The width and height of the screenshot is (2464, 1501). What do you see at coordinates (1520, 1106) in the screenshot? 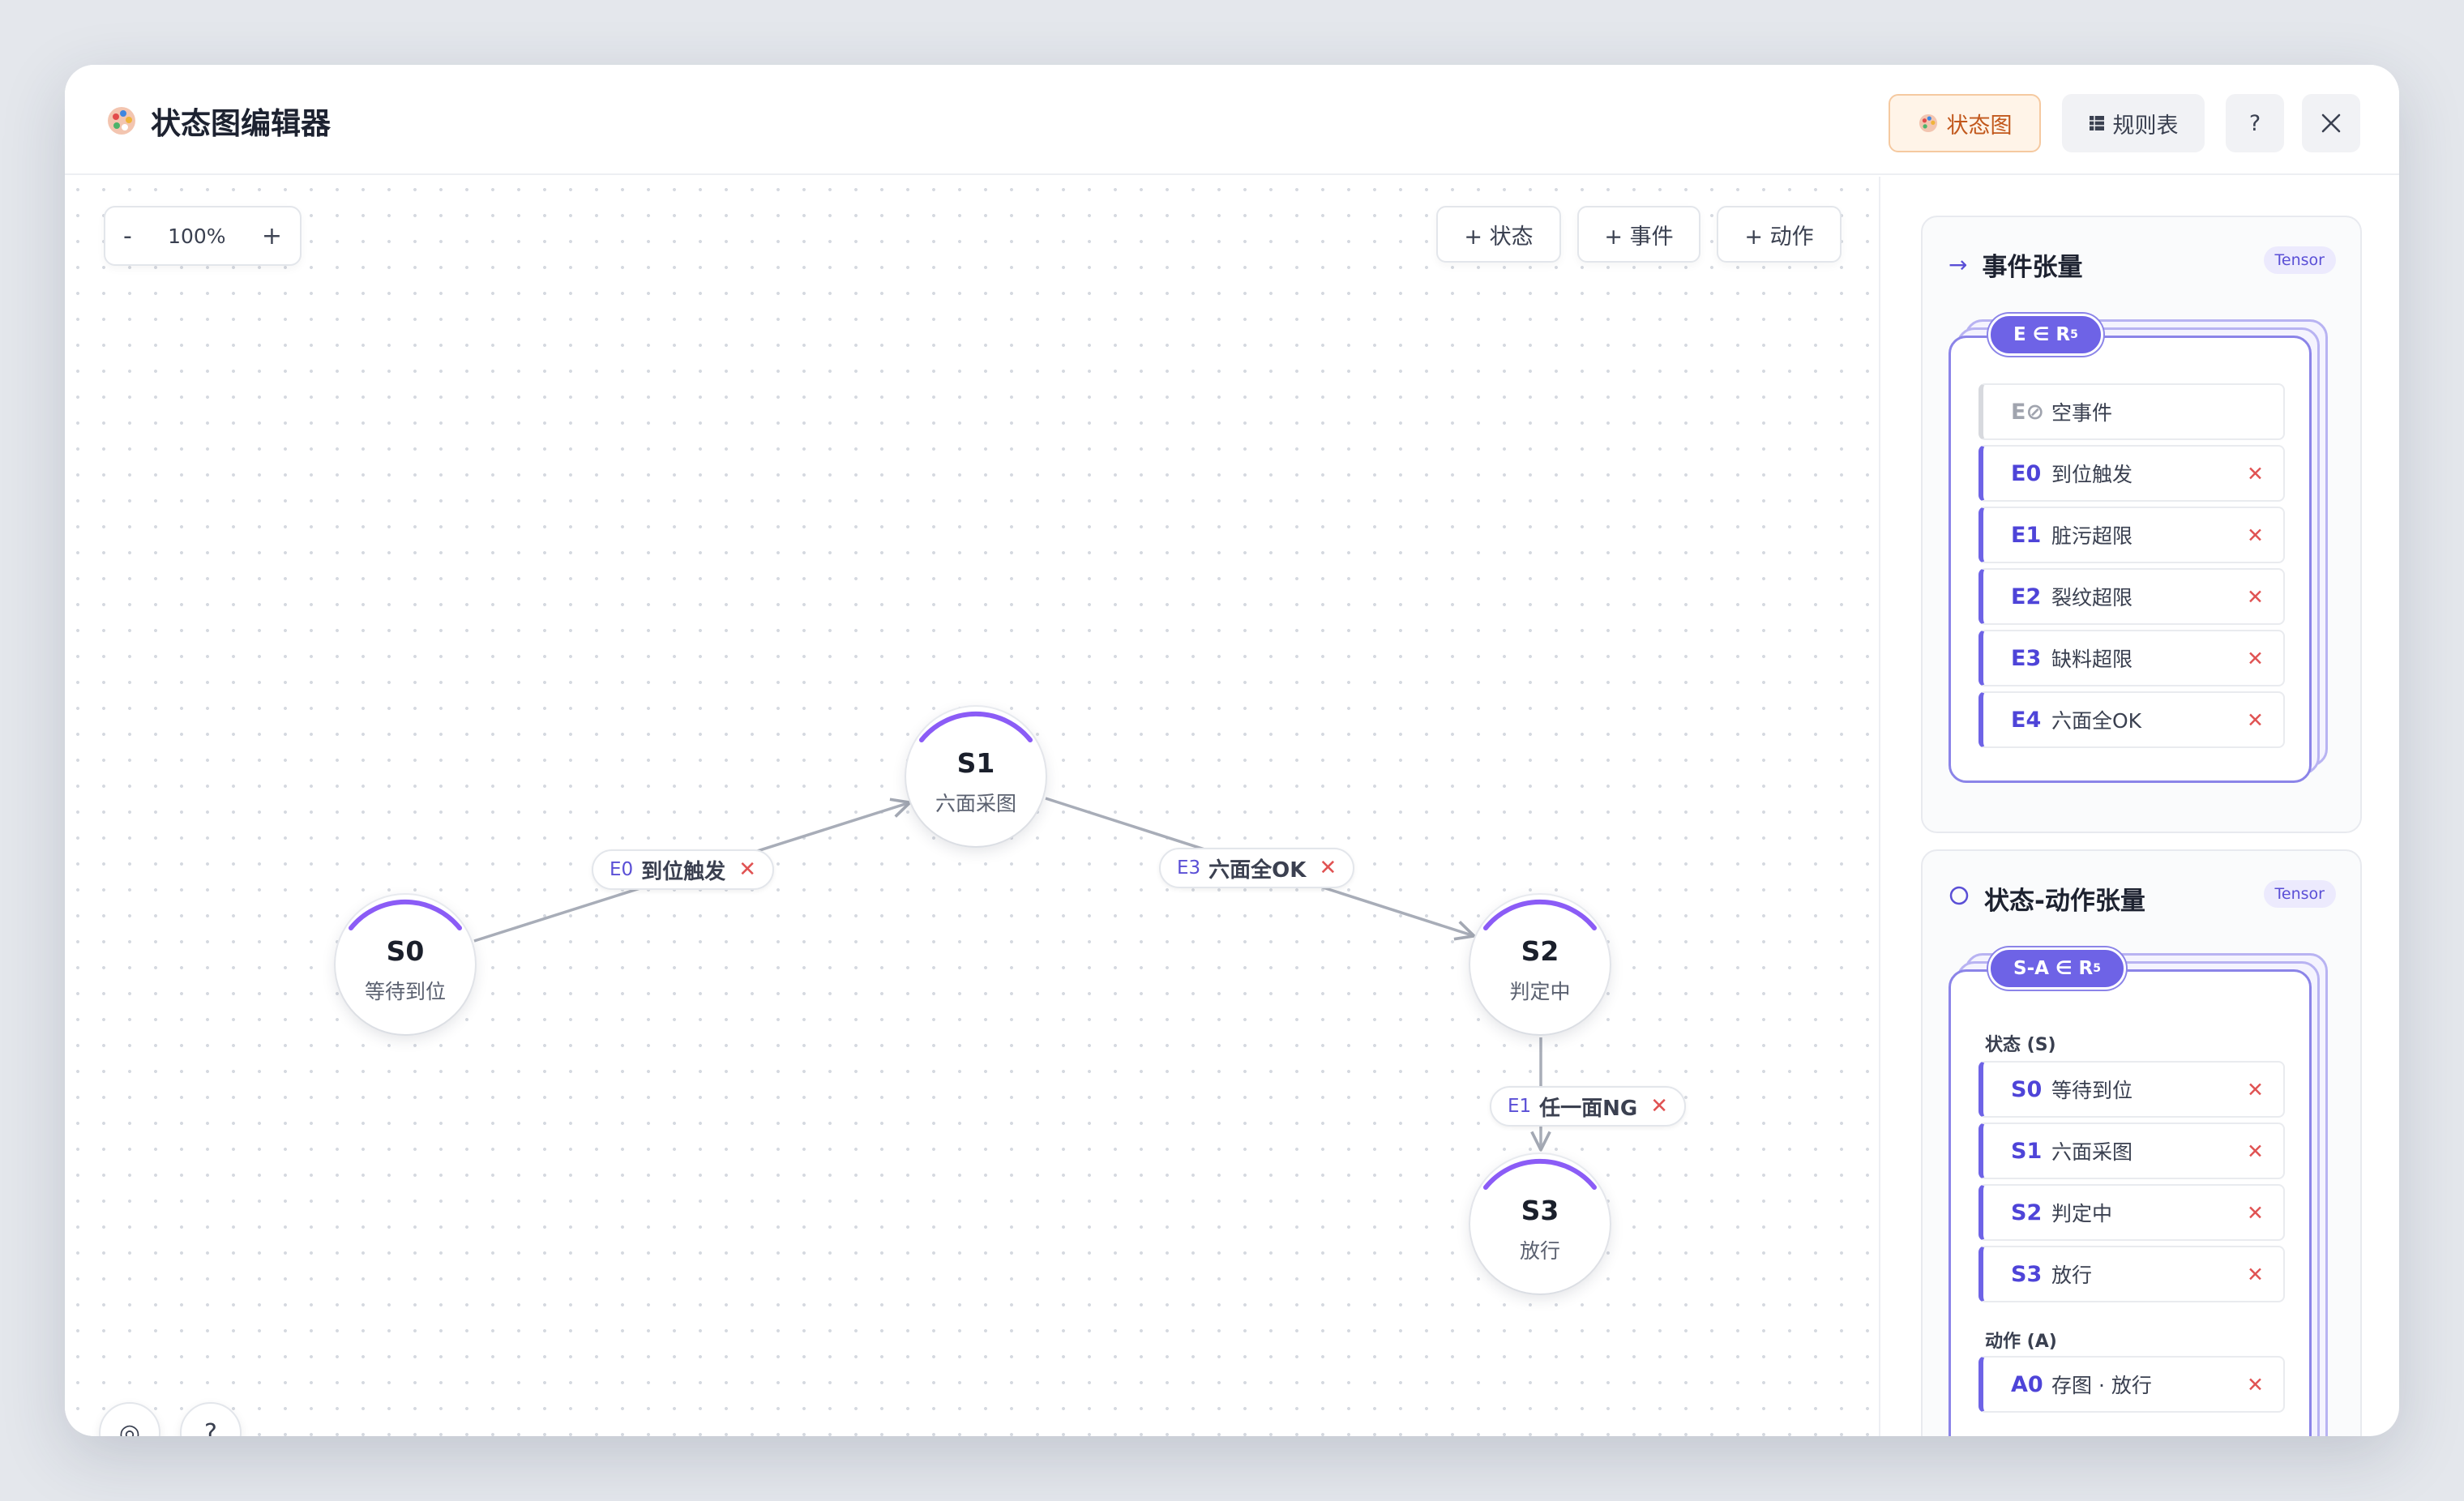
I see `edge-event-id: E1` at bounding box center [1520, 1106].